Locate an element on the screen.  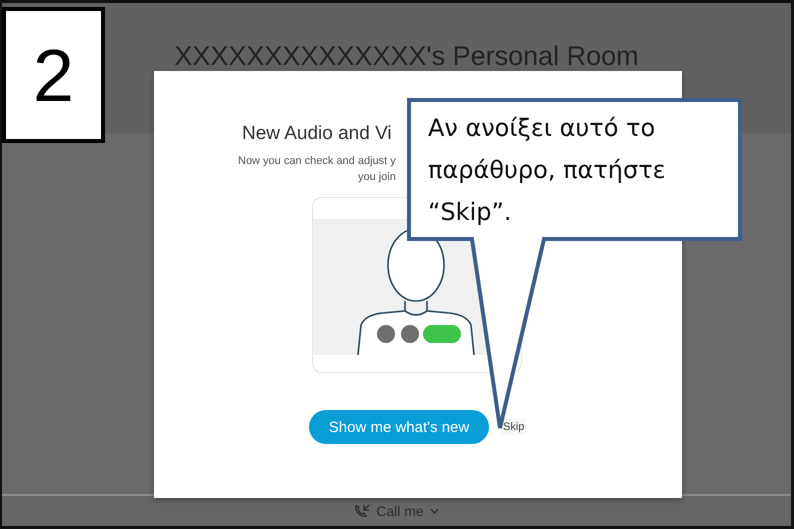
step-number: 2 is located at coordinates (53, 75).